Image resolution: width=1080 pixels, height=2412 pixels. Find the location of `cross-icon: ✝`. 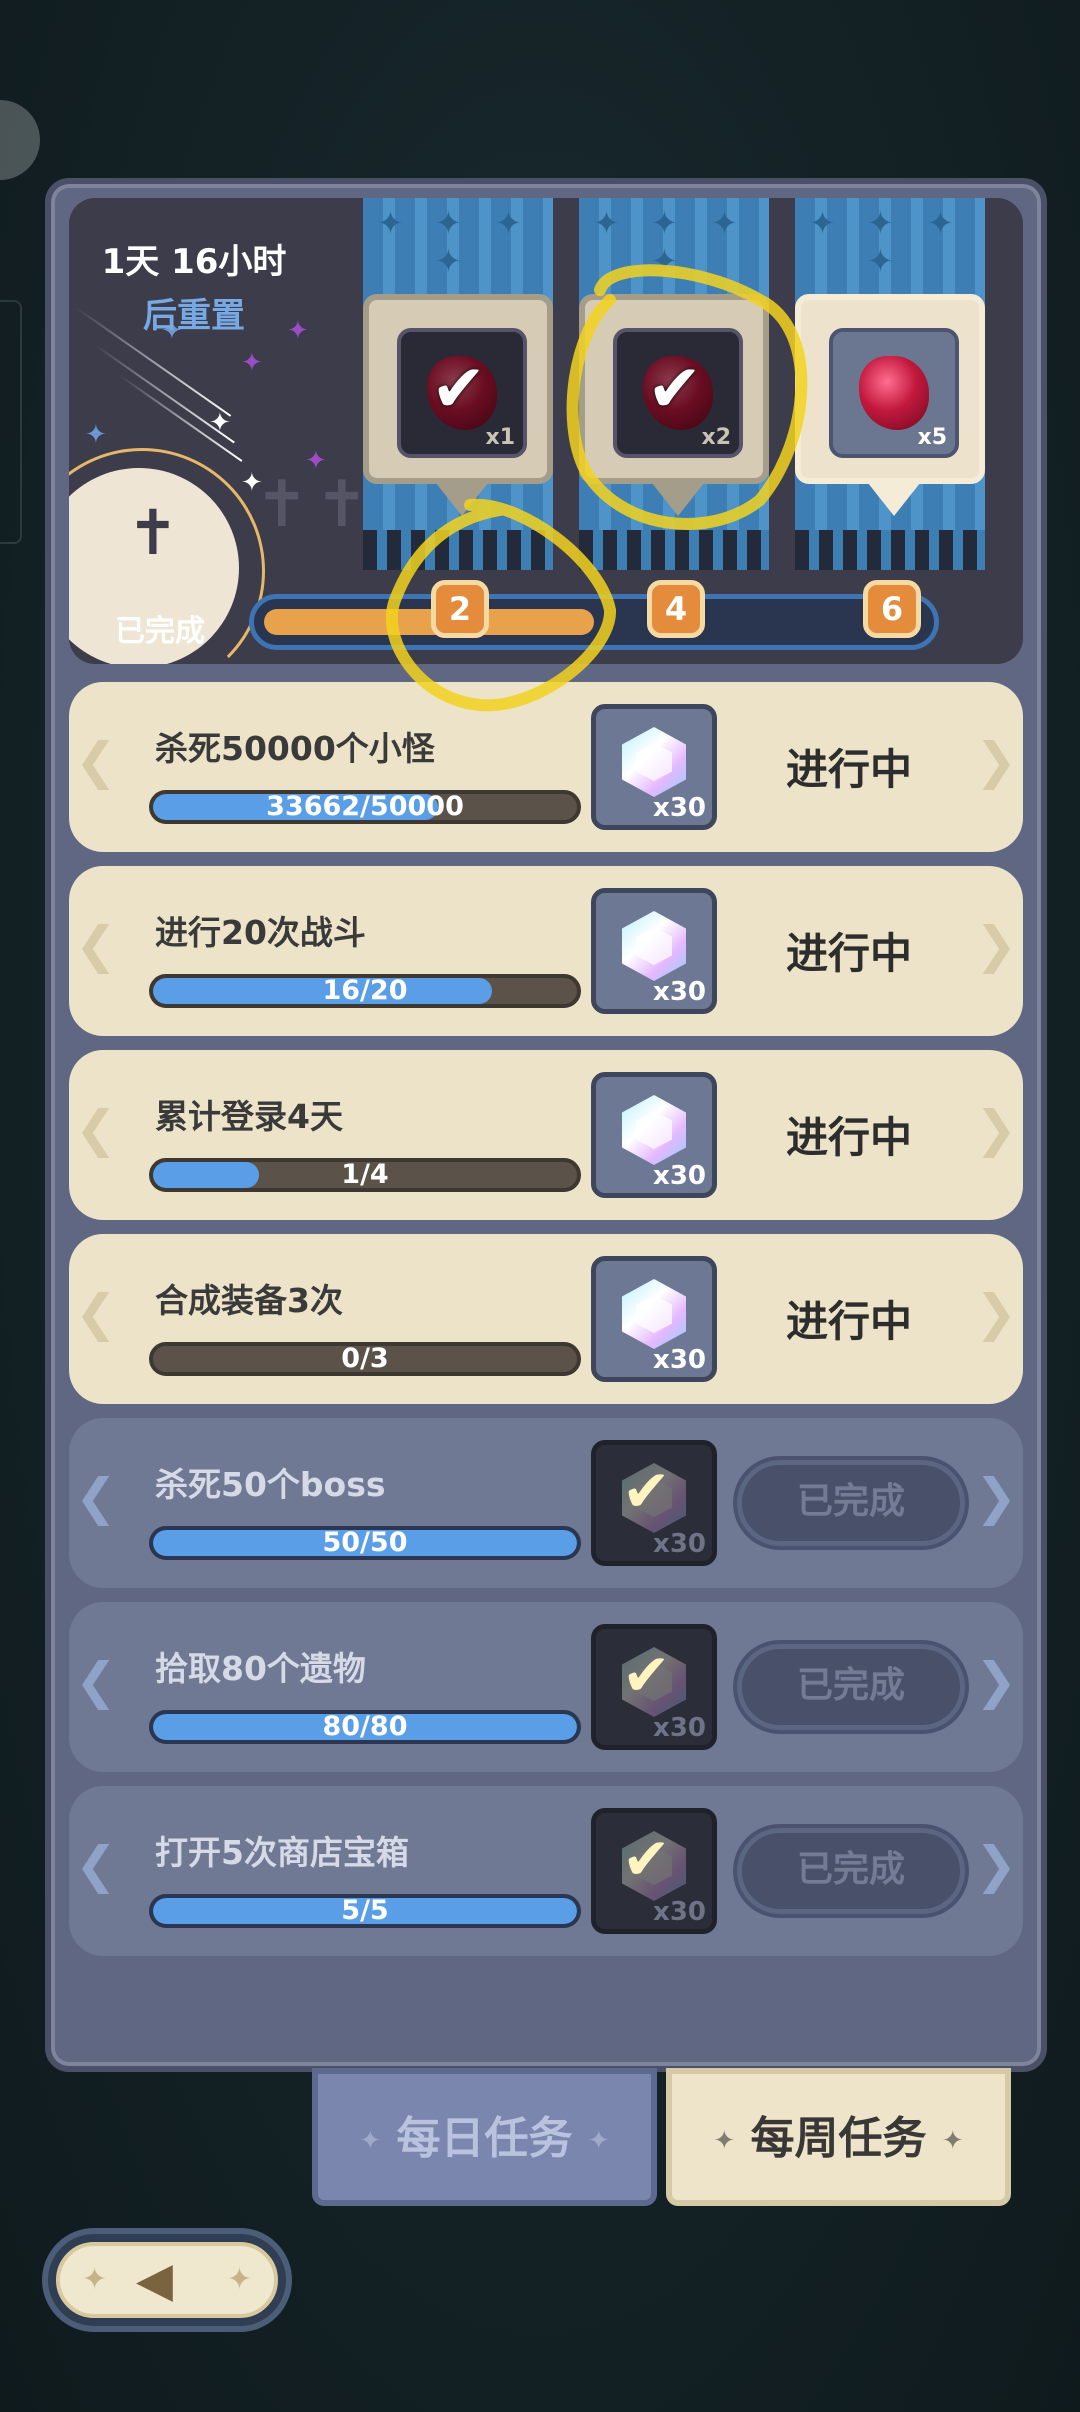

cross-icon: ✝ is located at coordinates (153, 532).